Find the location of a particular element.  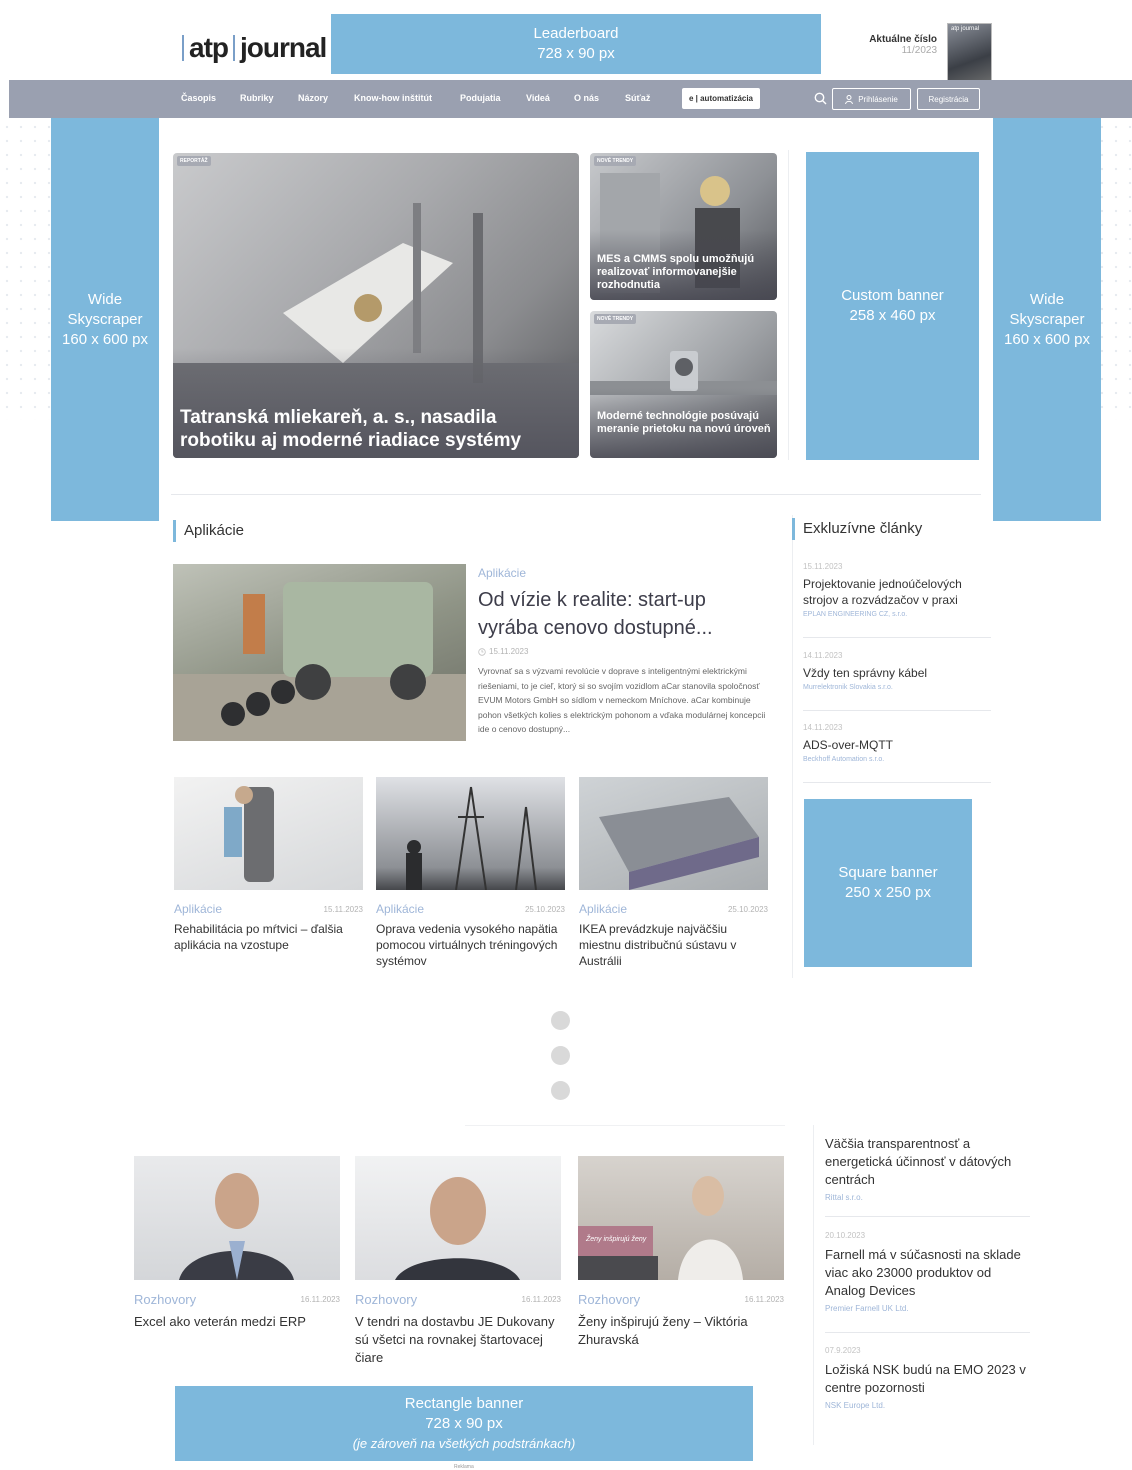

side-article-company: Rittal s.r.o. is located at coordinates (927, 1197).